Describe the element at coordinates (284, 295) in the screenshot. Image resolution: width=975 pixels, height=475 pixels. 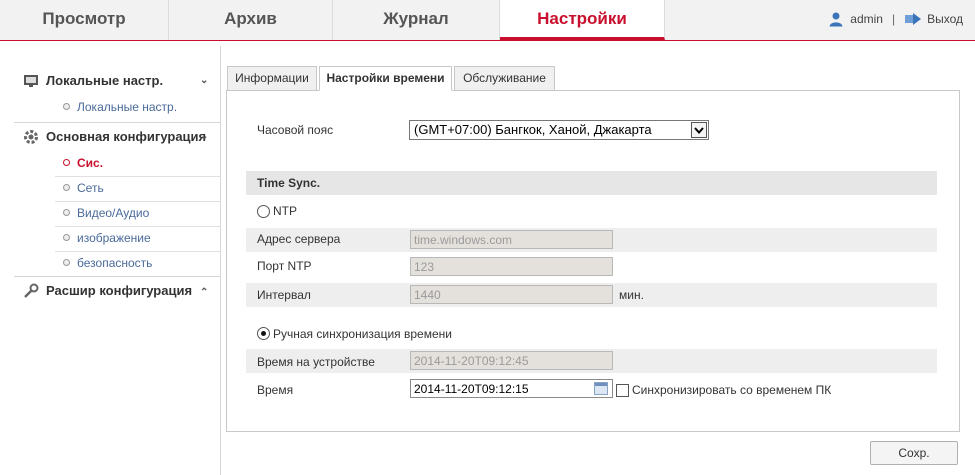
I see `interval-label: Интервал` at that location.